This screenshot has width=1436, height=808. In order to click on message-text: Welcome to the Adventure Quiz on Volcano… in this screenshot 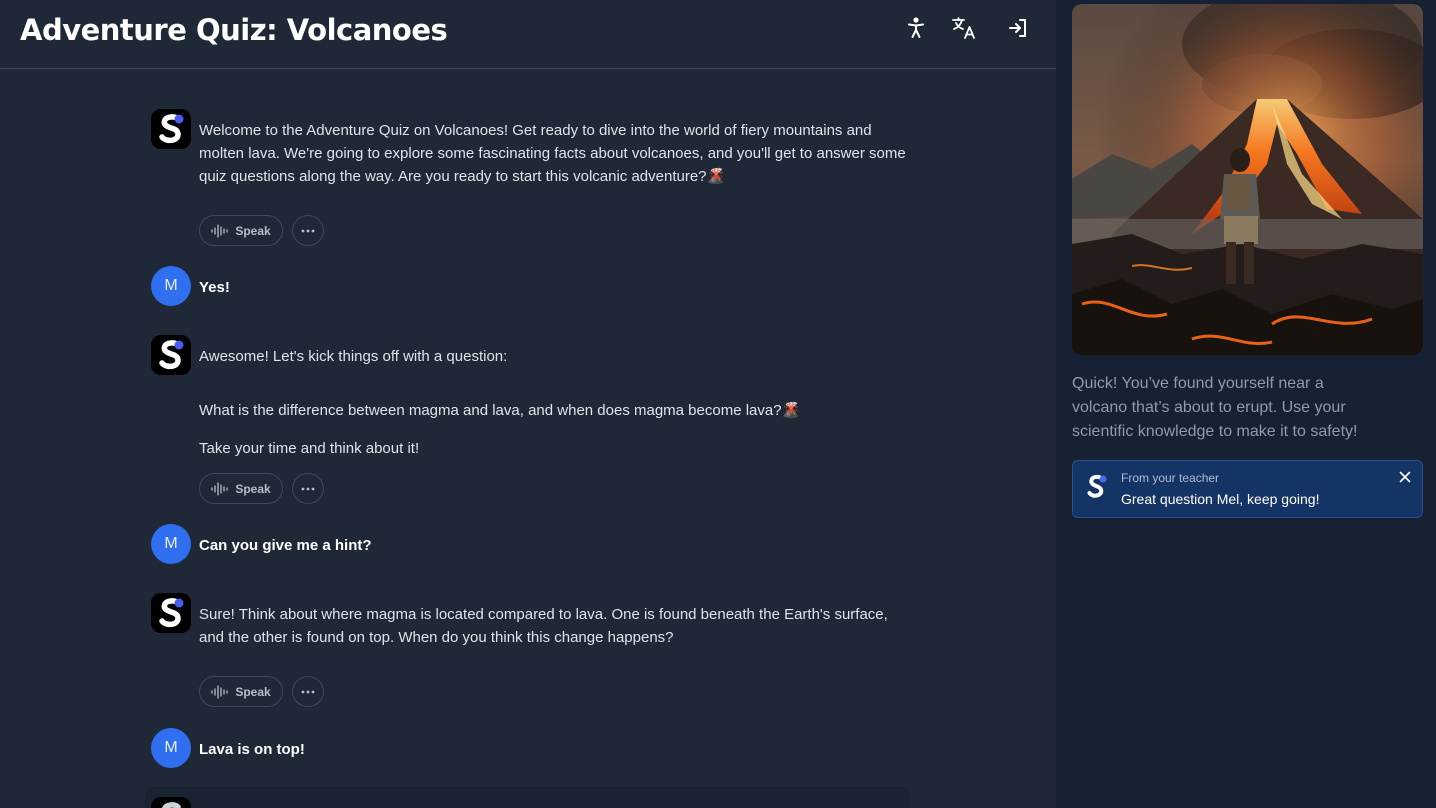, I will do `click(554, 153)`.